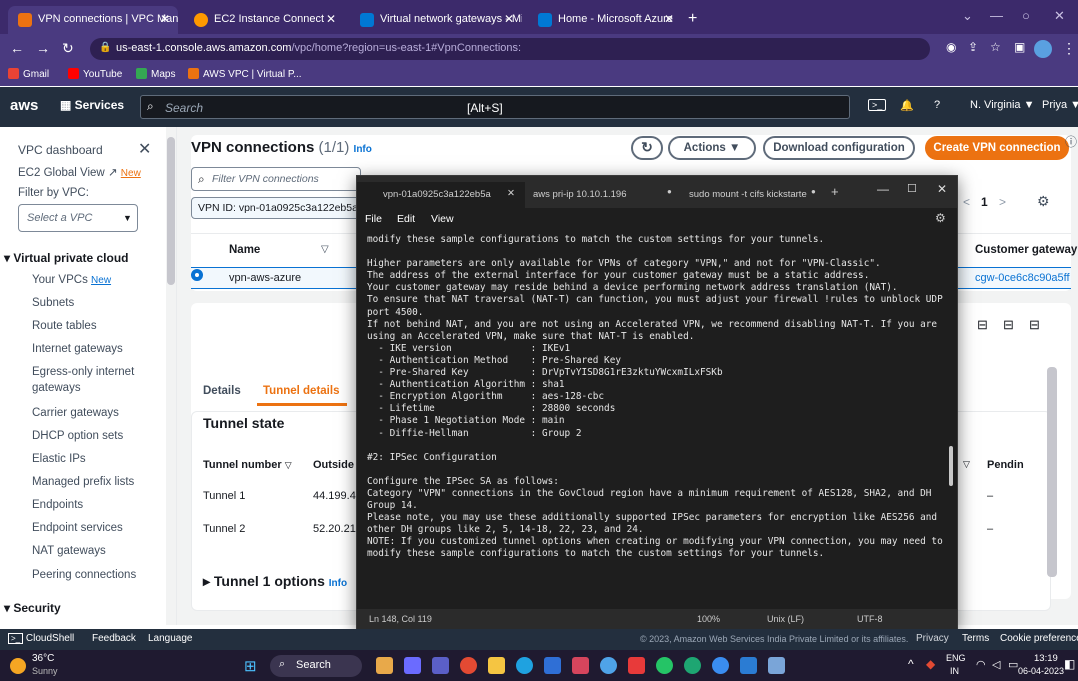 This screenshot has width=1078, height=681. Describe the element at coordinates (244, 250) in the screenshot. I see `col-name-header: Name` at that location.